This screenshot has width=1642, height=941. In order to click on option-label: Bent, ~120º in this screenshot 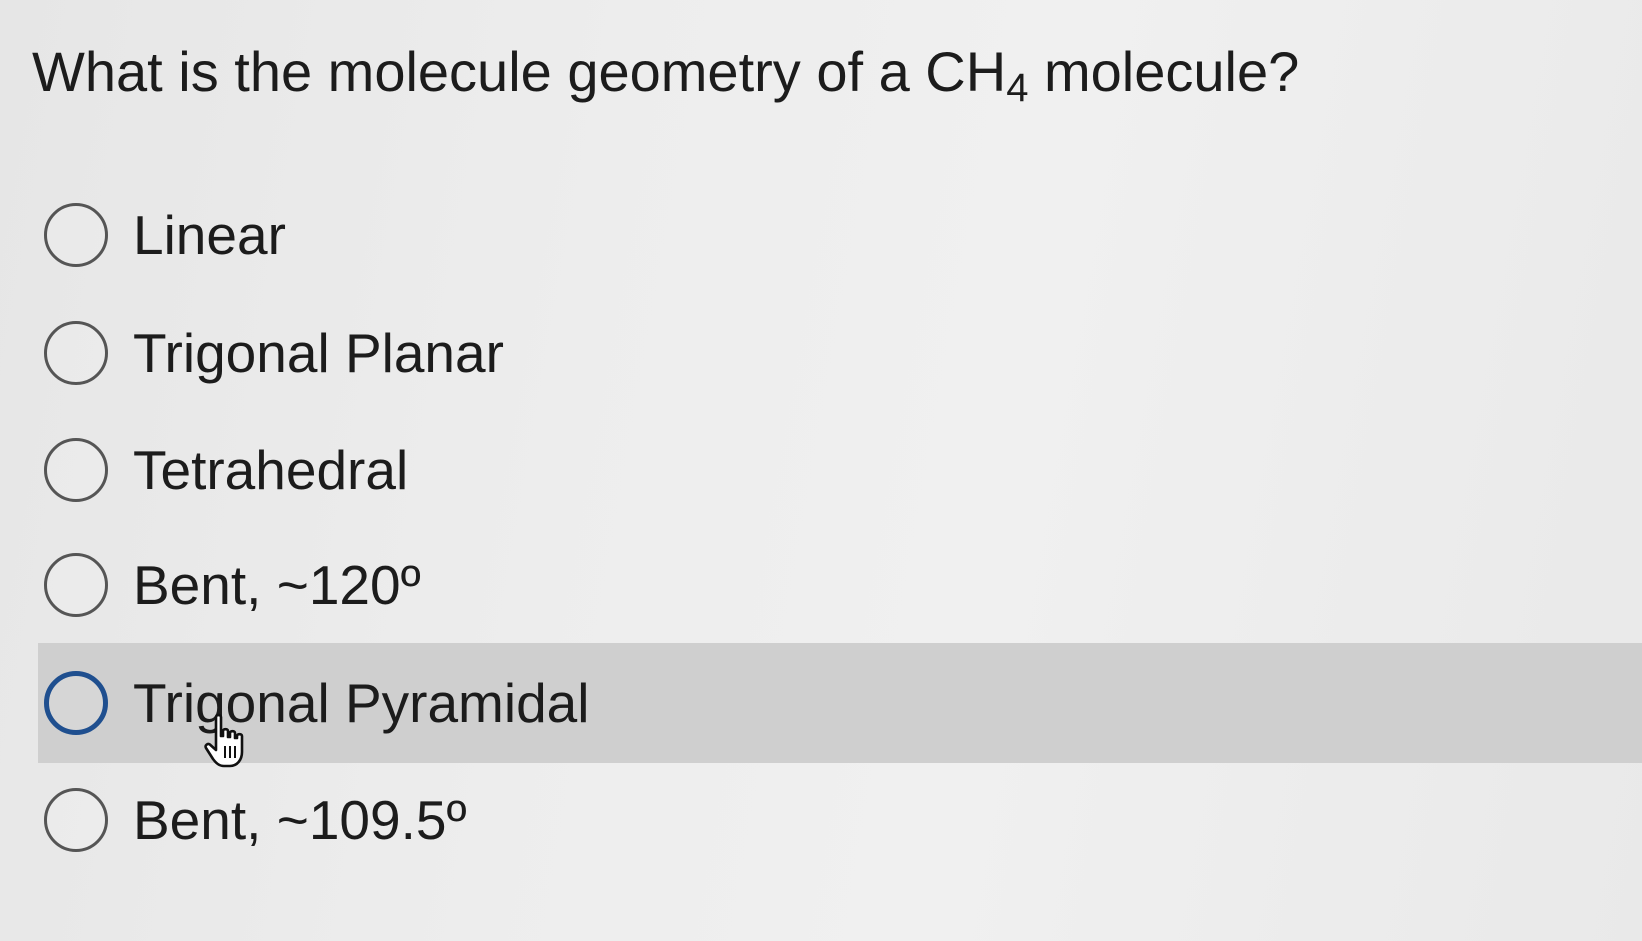, I will do `click(277, 585)`.